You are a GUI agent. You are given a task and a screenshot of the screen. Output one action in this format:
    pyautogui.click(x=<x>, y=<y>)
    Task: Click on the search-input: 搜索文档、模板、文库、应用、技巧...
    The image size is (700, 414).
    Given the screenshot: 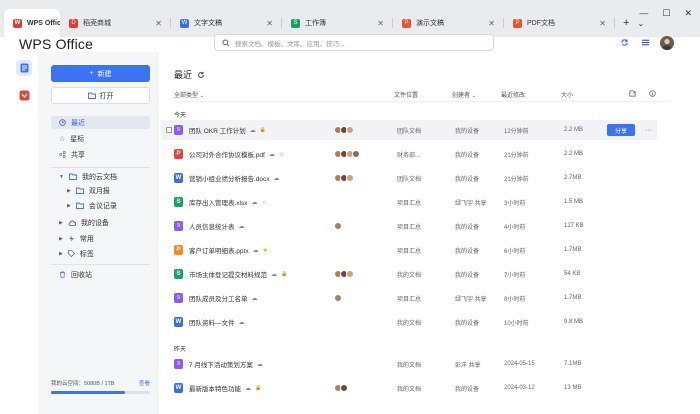 What is the action you would take?
    pyautogui.click(x=354, y=42)
    